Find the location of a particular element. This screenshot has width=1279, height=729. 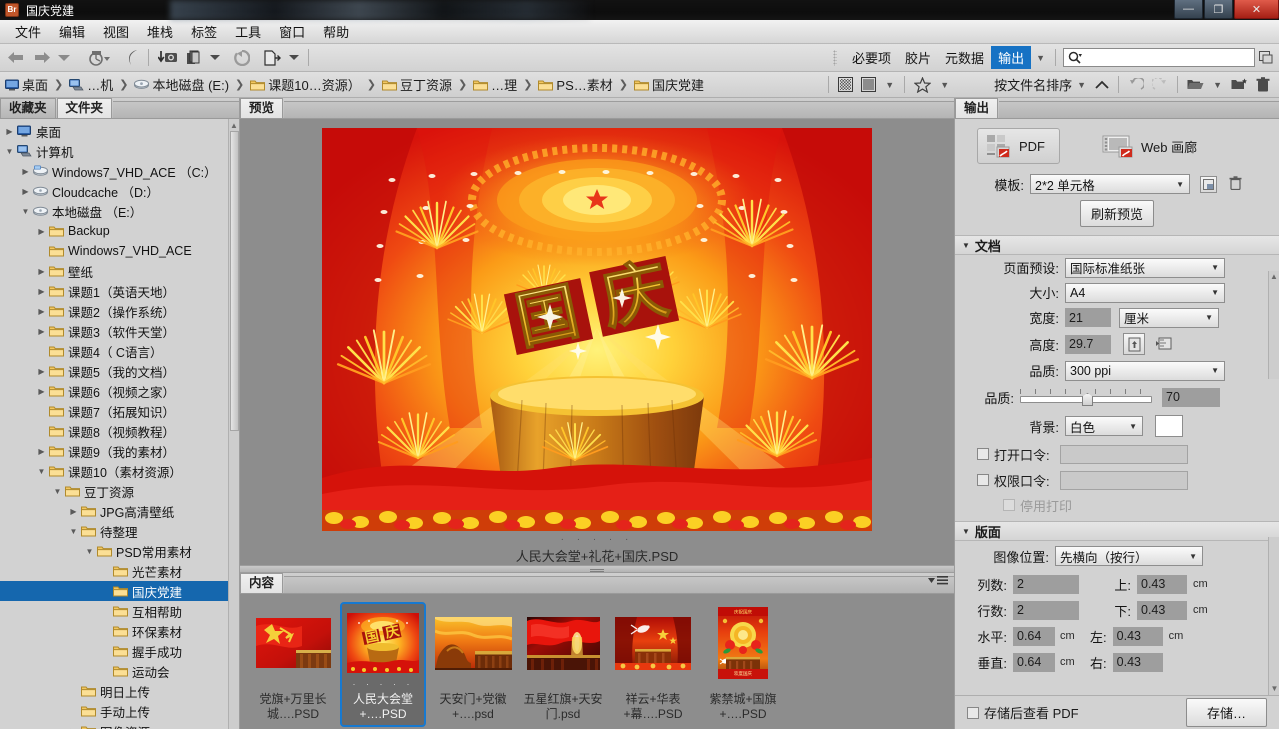

folder-tree-item: 手动上传 is located at coordinates (119, 711).